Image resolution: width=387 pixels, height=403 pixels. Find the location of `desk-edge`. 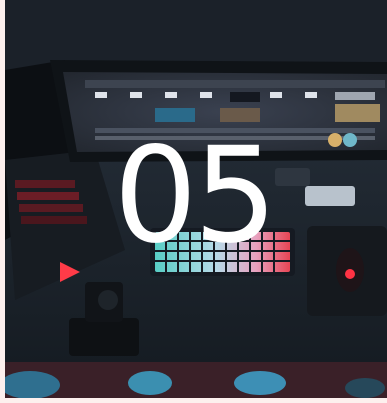

desk-edge is located at coordinates (196, 380).